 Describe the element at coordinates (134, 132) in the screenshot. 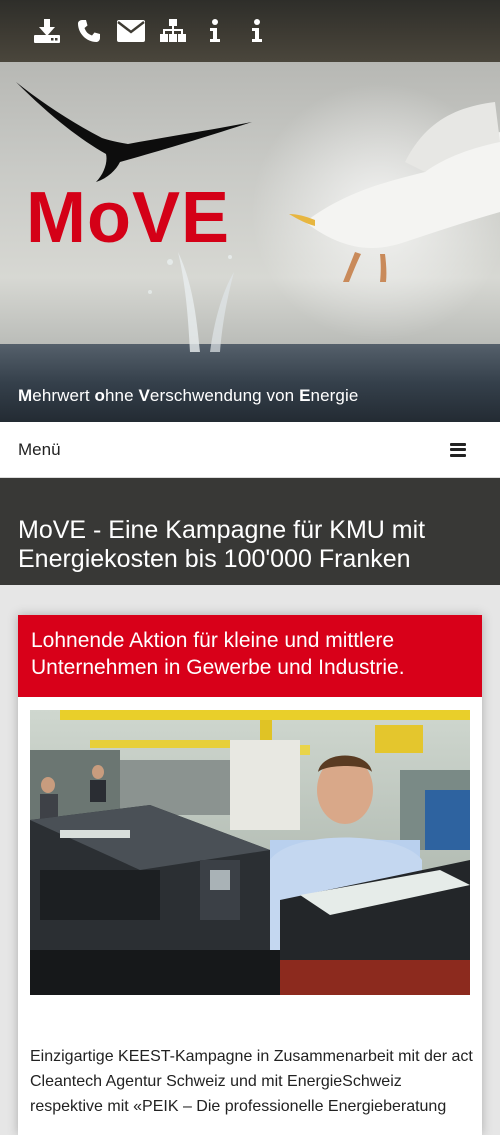

I see `black-bird-logo` at that location.